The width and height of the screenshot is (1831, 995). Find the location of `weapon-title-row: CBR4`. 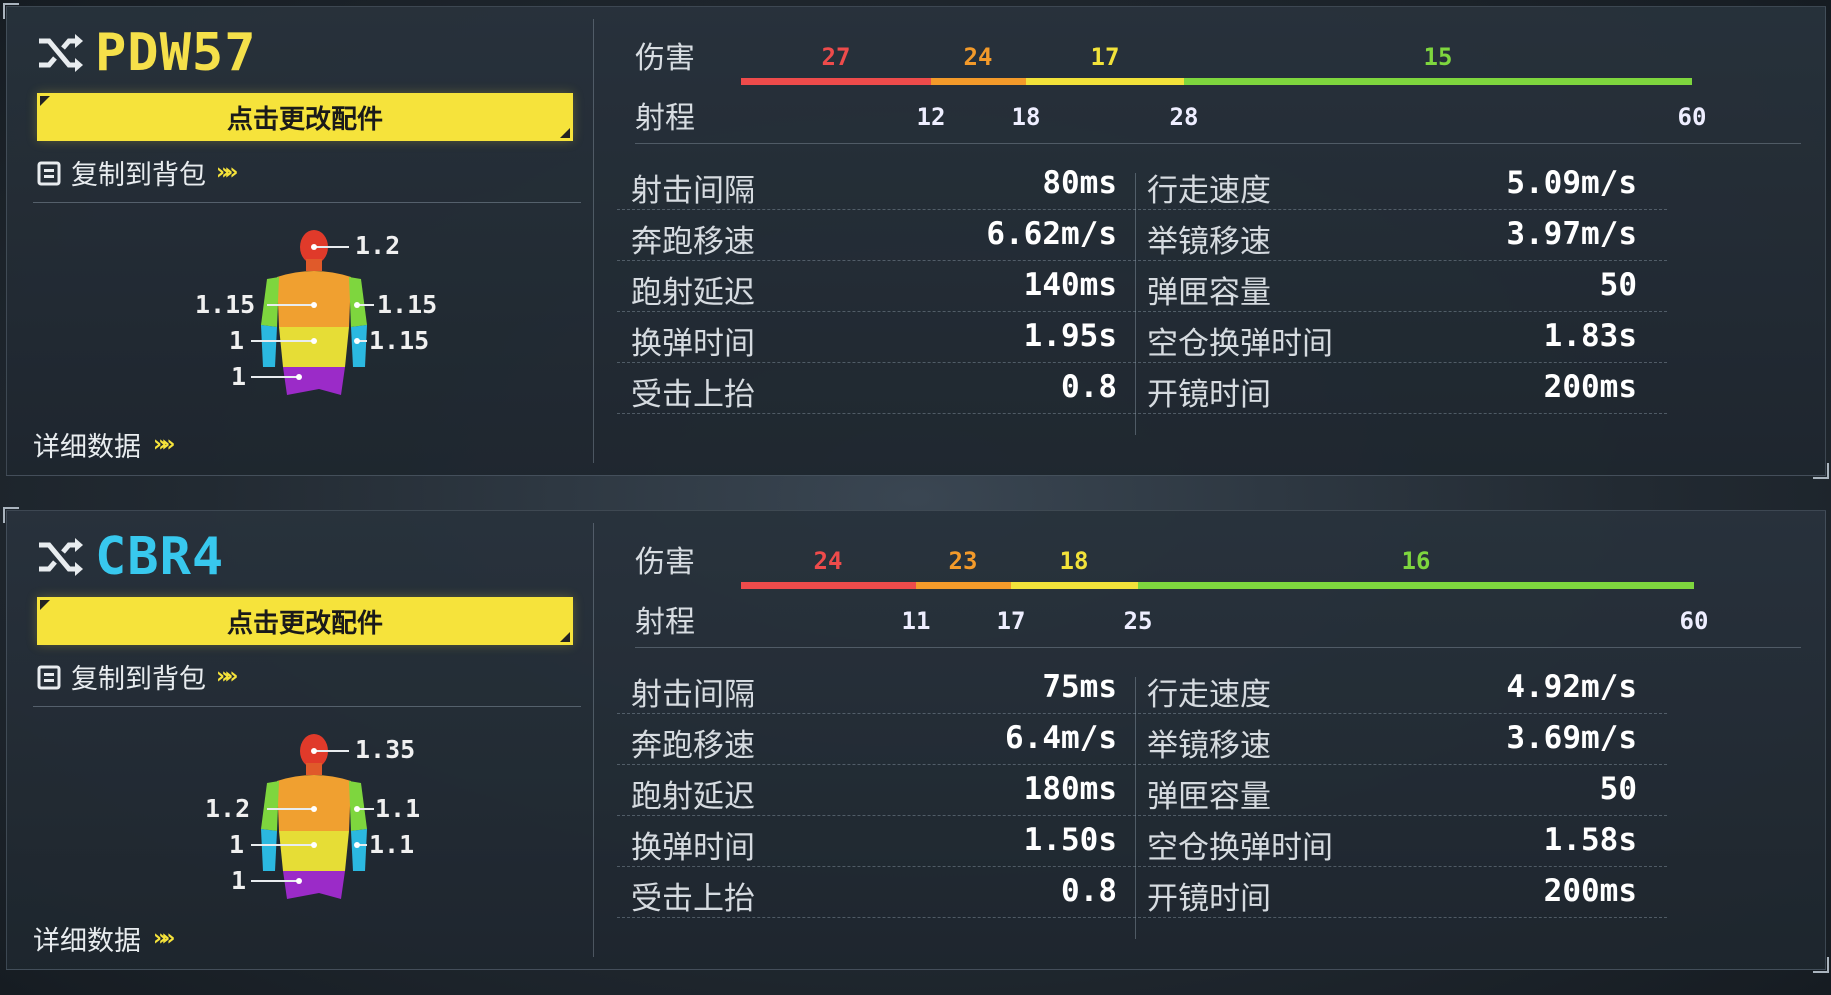

weapon-title-row: CBR4 is located at coordinates (130, 557).